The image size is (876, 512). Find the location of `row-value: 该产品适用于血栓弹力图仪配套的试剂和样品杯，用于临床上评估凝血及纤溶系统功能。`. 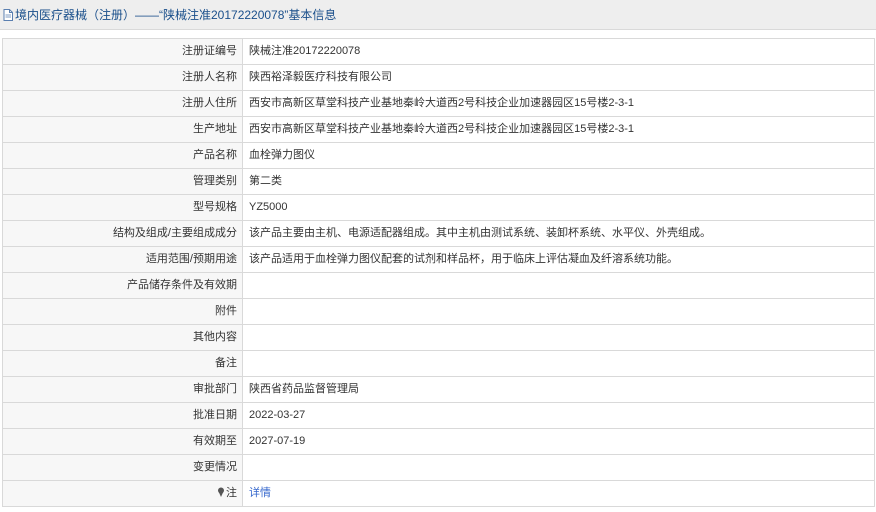

row-value: 该产品适用于血栓弹力图仪配套的试剂和样品杯，用于临床上评估凝血及纤溶系统功能。 is located at coordinates (558, 259).